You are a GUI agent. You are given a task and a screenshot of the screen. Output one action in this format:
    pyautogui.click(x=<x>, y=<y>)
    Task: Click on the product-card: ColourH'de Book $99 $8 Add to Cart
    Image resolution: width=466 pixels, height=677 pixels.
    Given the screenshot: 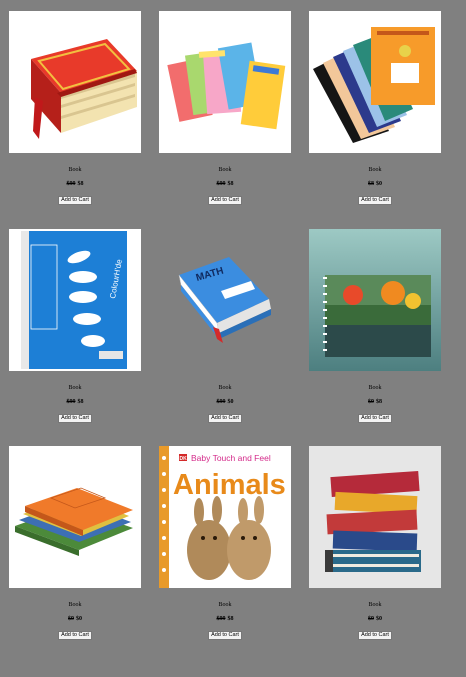 What is the action you would take?
    pyautogui.click(x=75, y=326)
    